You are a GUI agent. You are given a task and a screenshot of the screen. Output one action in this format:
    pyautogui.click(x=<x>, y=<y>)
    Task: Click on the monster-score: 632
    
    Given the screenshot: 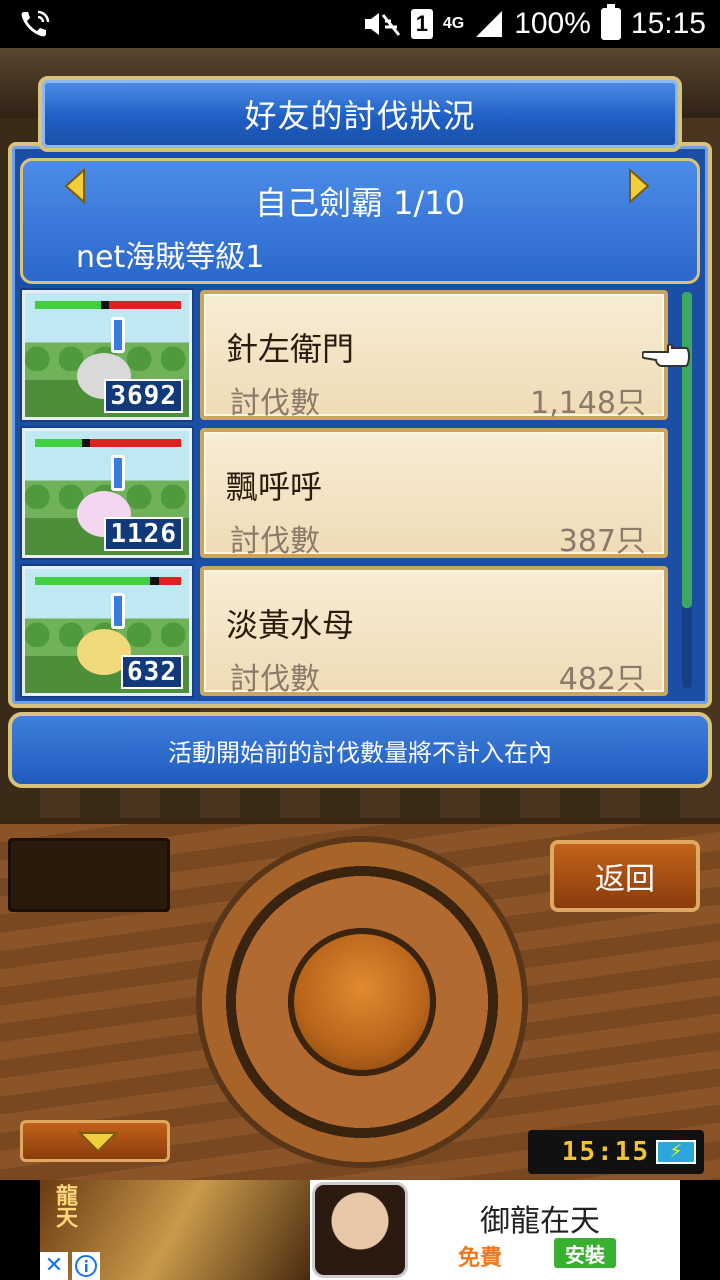 What is the action you would take?
    pyautogui.click(x=152, y=672)
    